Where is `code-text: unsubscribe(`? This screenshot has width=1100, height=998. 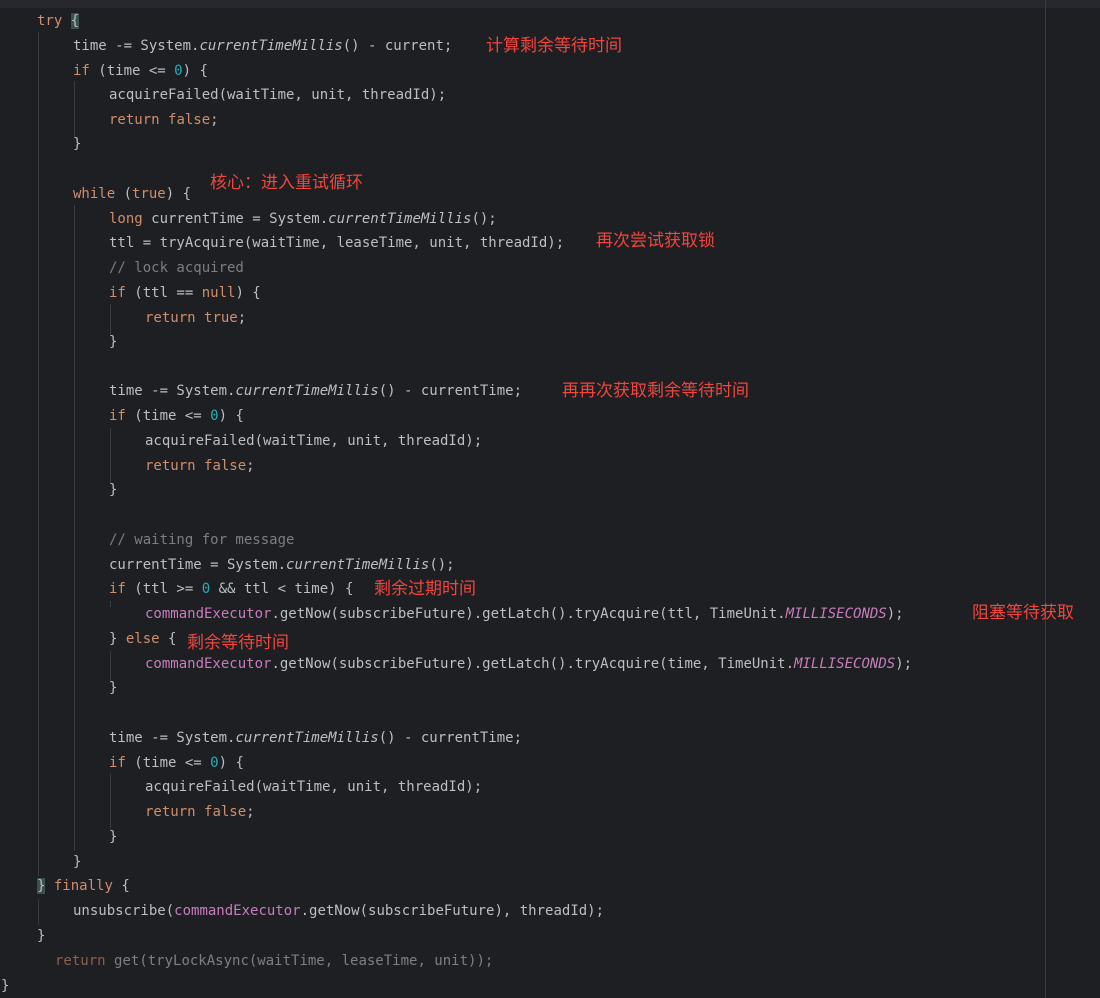 code-text: unsubscribe( is located at coordinates (124, 911).